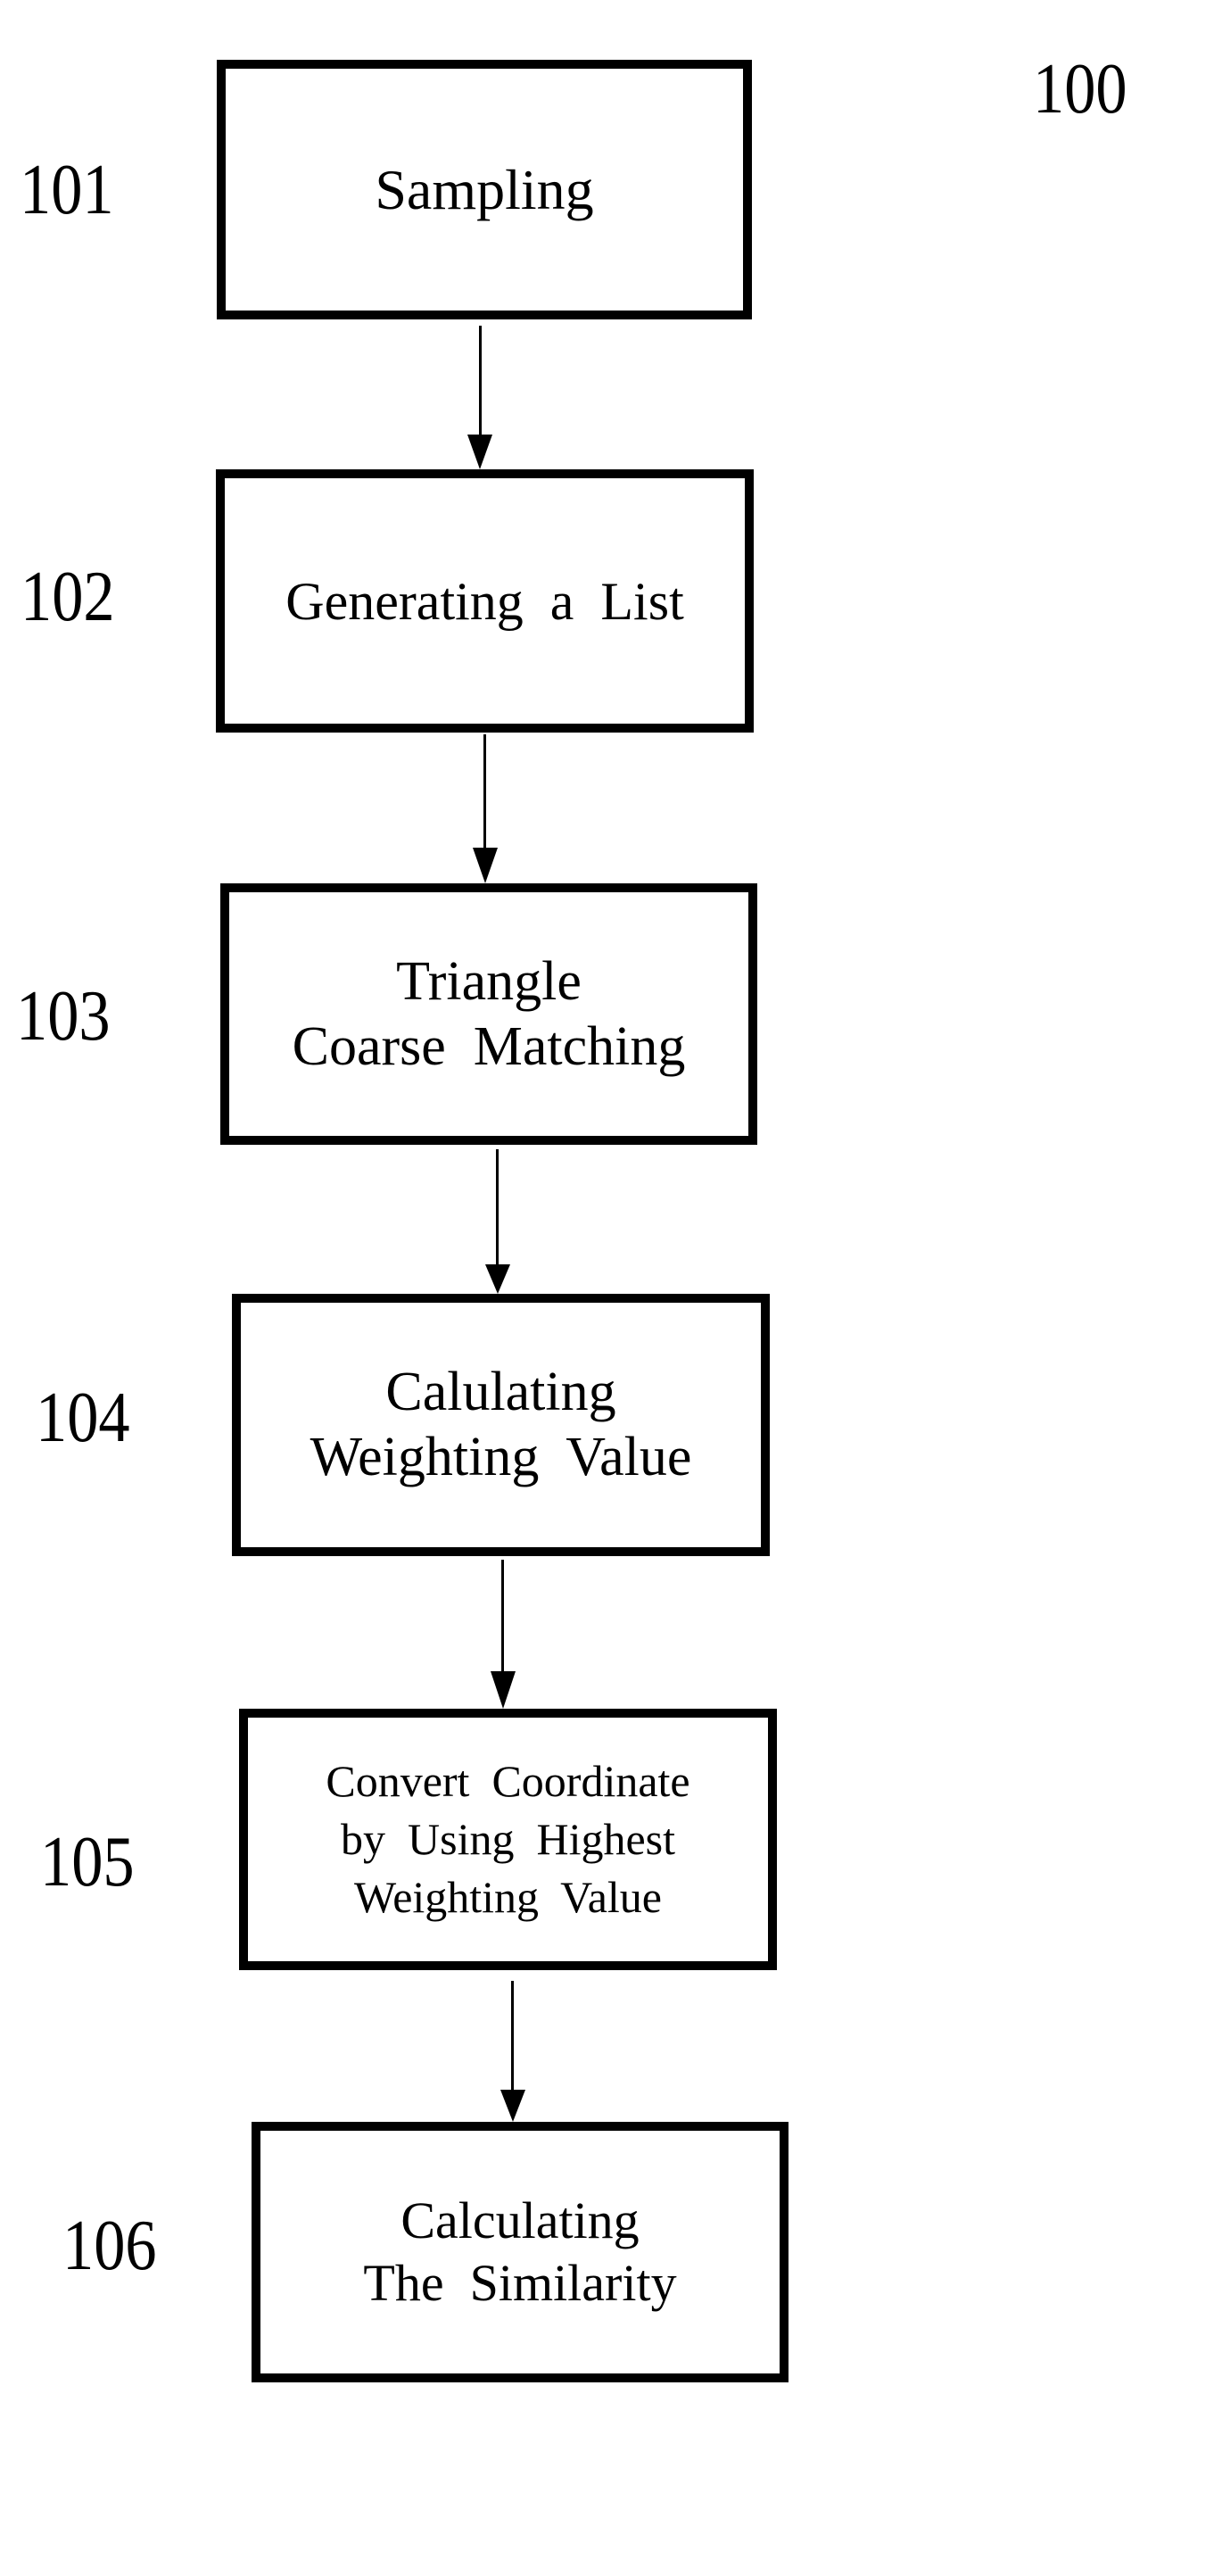 The height and width of the screenshot is (2576, 1222). I want to click on step-box-generating-list: Generating a List, so click(485, 601).